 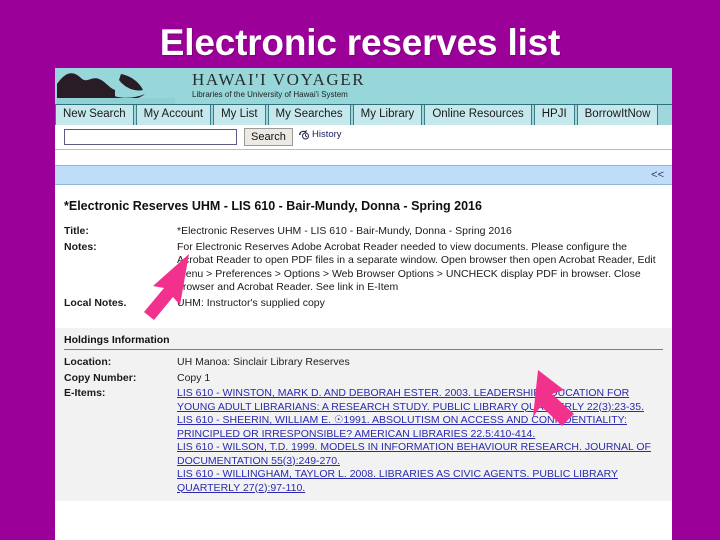 I want to click on nav-tab-new-search: New Search, so click(x=94, y=115).